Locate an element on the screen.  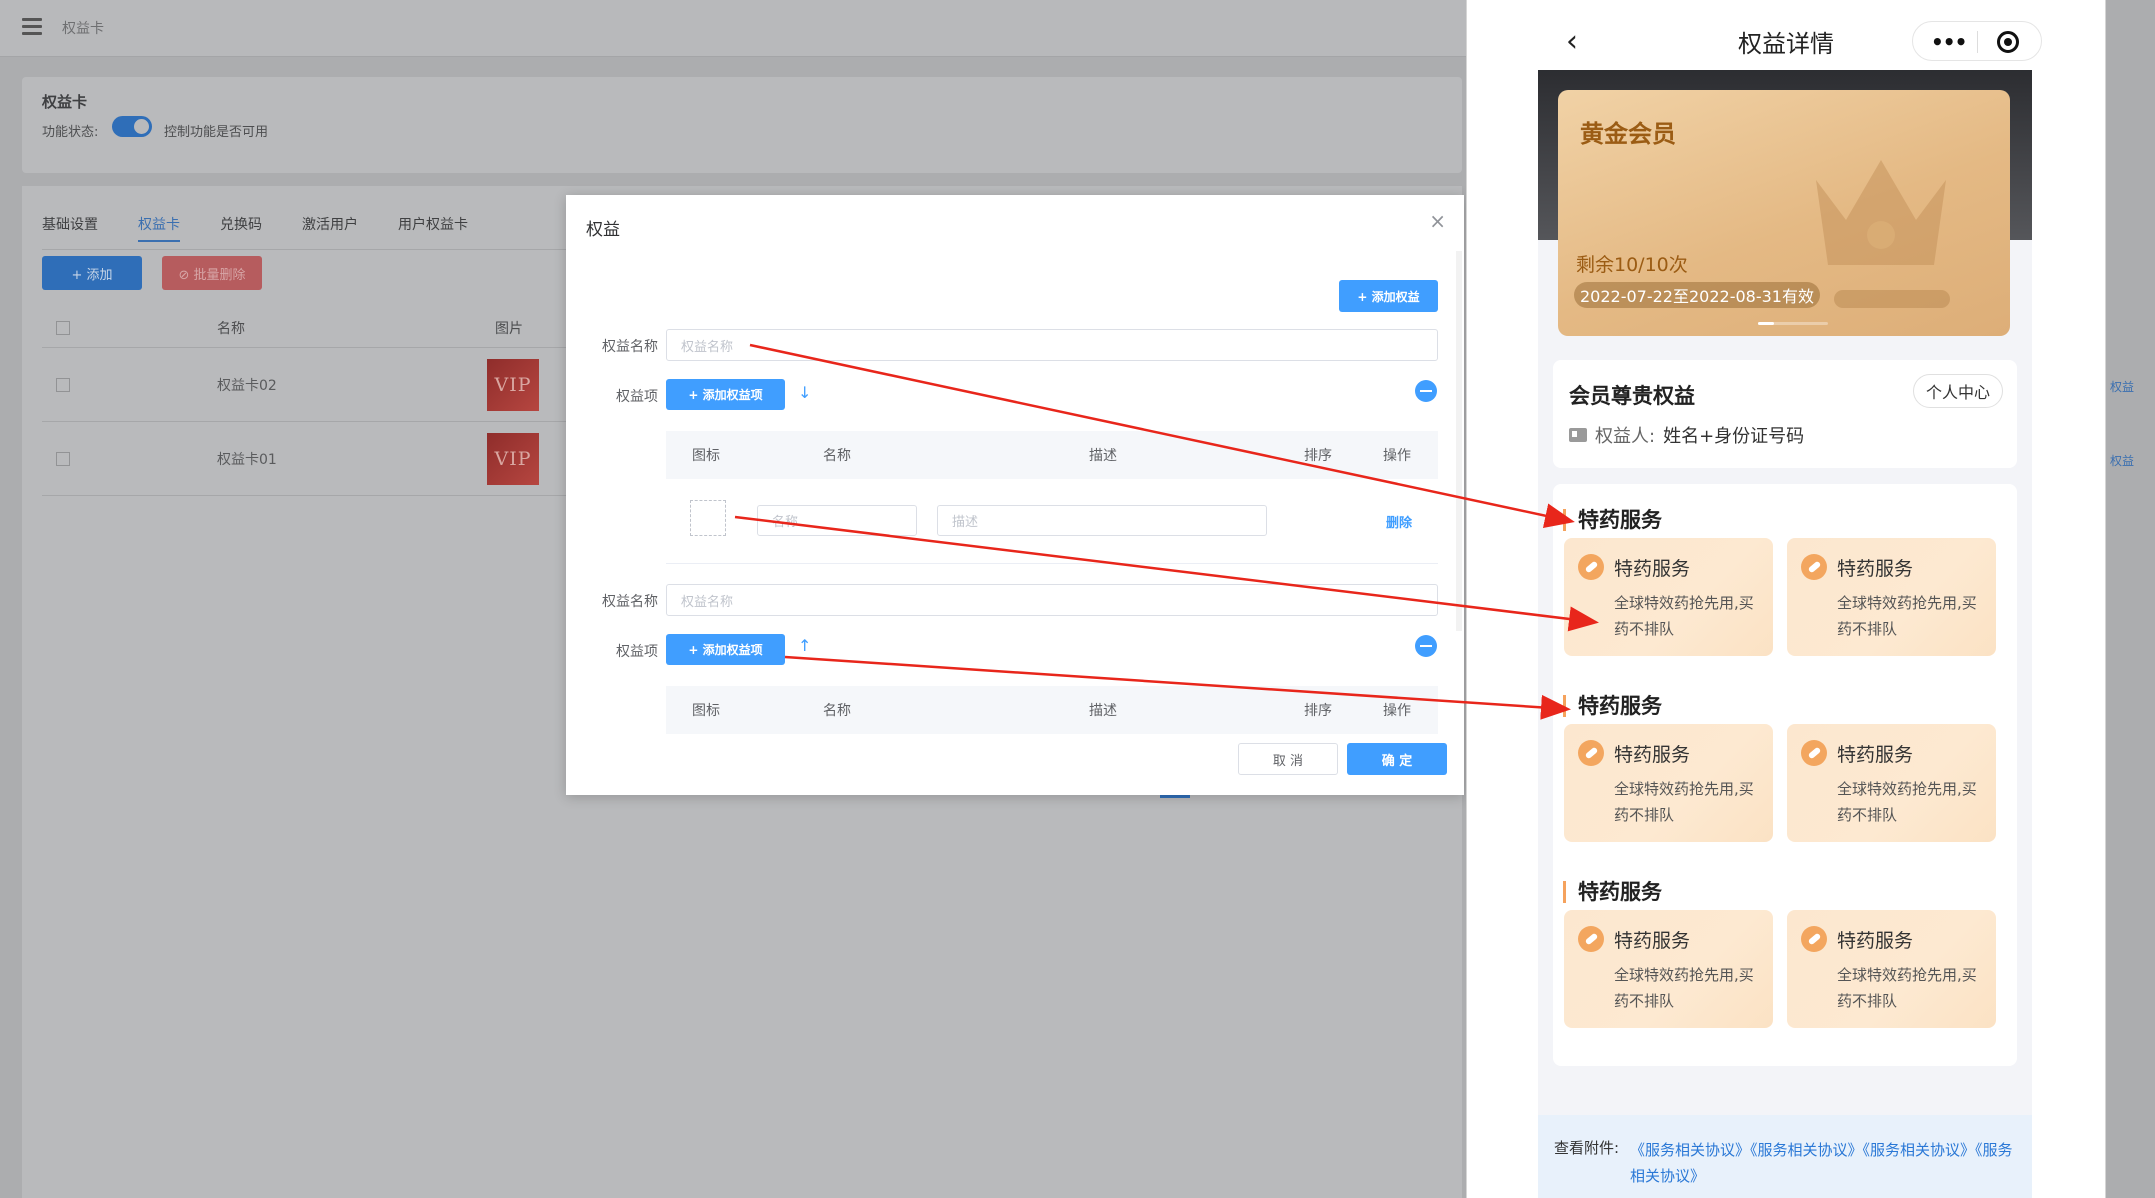
attachments-label: 查看附件: is located at coordinates (1587, 1148).